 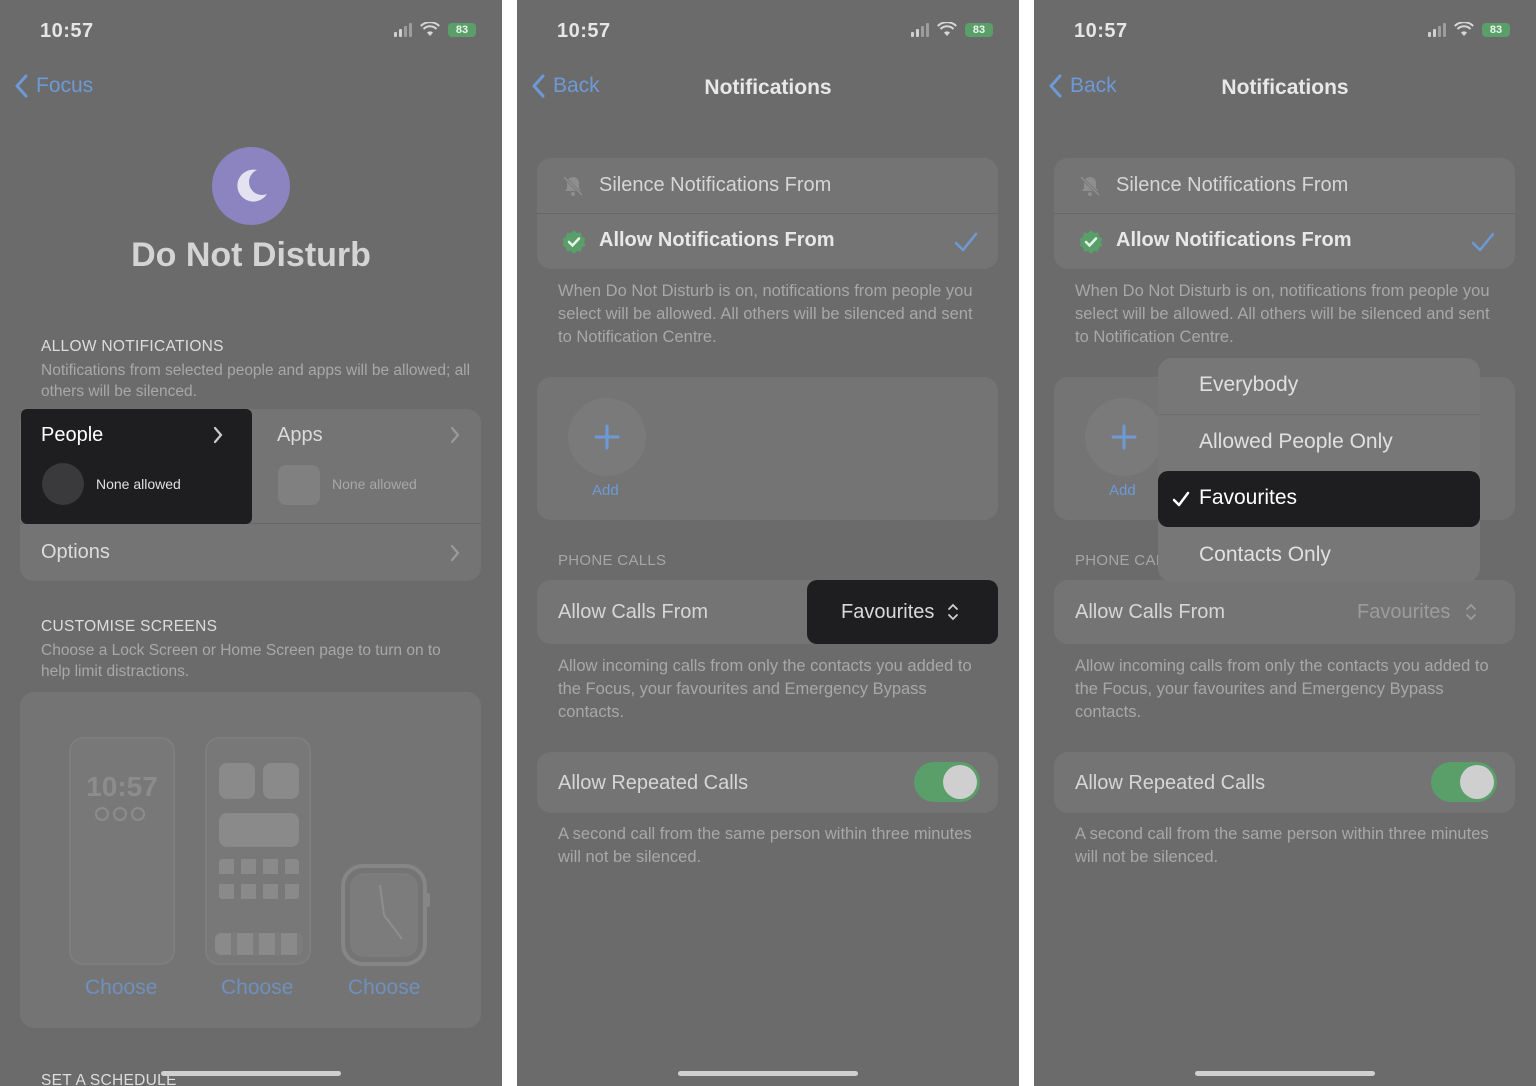 What do you see at coordinates (1319, 499) in the screenshot?
I see `menu-item-favourites: Favourites` at bounding box center [1319, 499].